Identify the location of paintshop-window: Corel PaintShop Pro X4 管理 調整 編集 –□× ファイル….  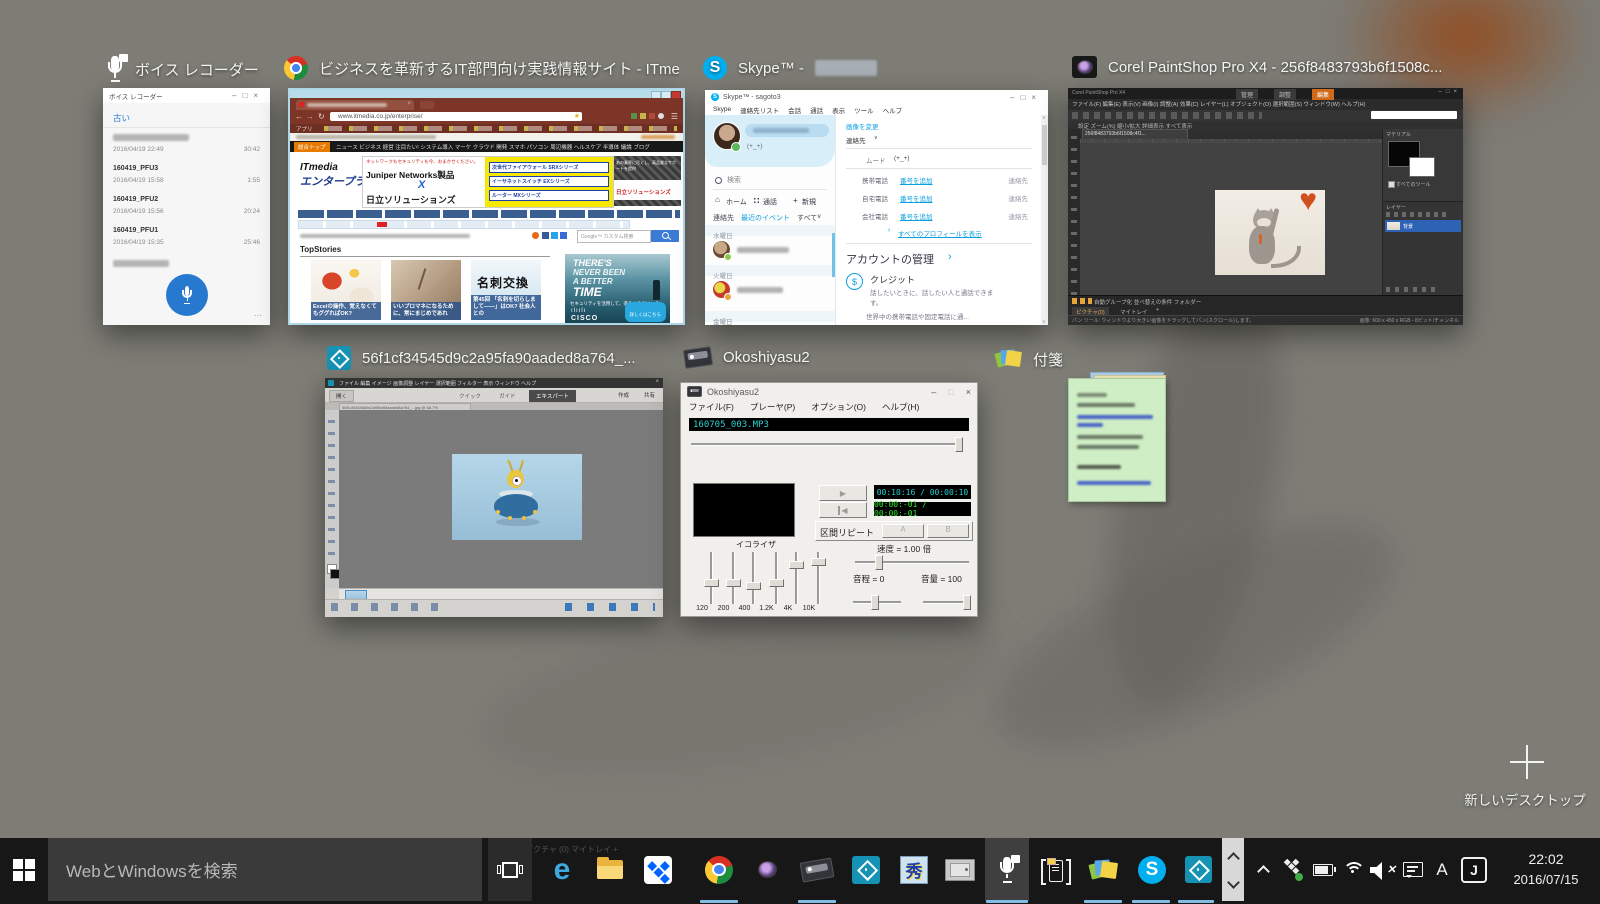
(1265, 206).